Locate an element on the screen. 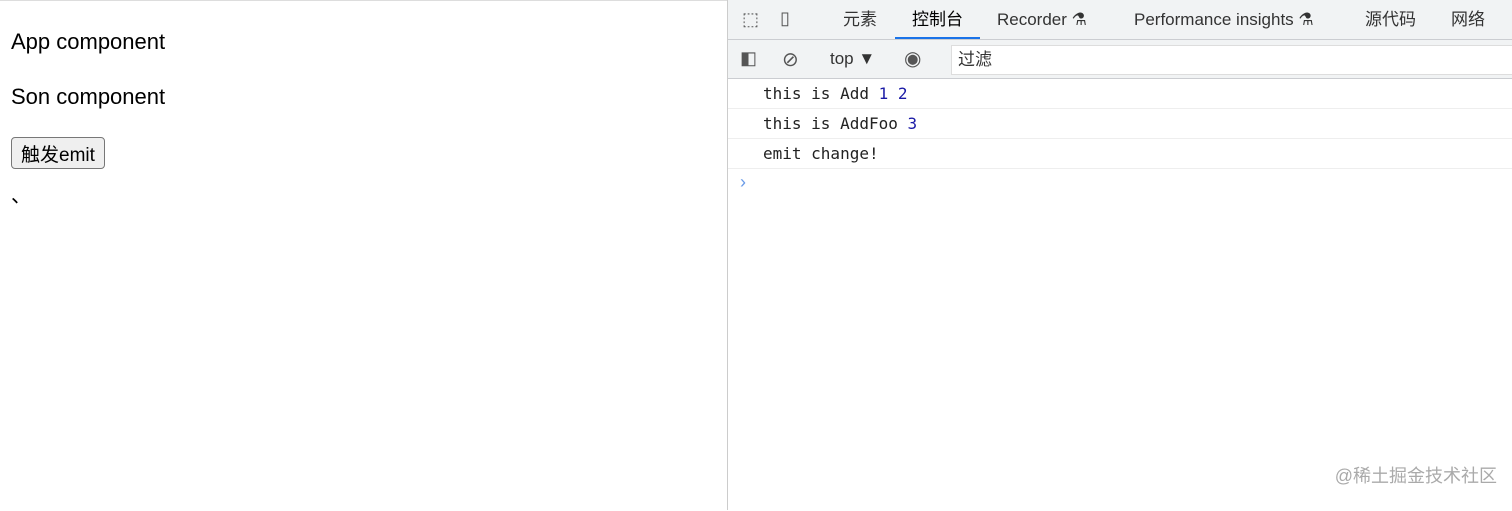 The width and height of the screenshot is (1512, 511). sidebar-toggle-icon: ◧ is located at coordinates (748, 58).